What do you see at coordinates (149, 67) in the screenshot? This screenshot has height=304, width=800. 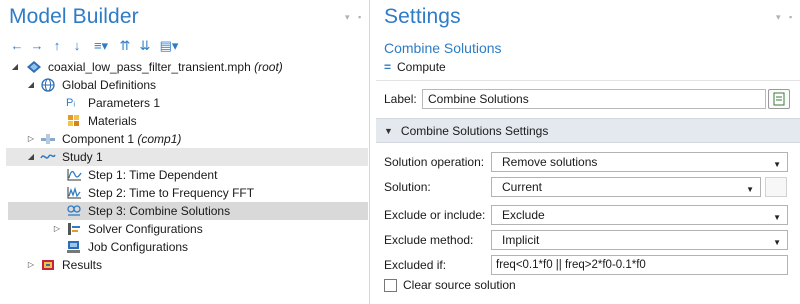 I see `root-label: coaxial_low_pass_filter_transient.mph` at bounding box center [149, 67].